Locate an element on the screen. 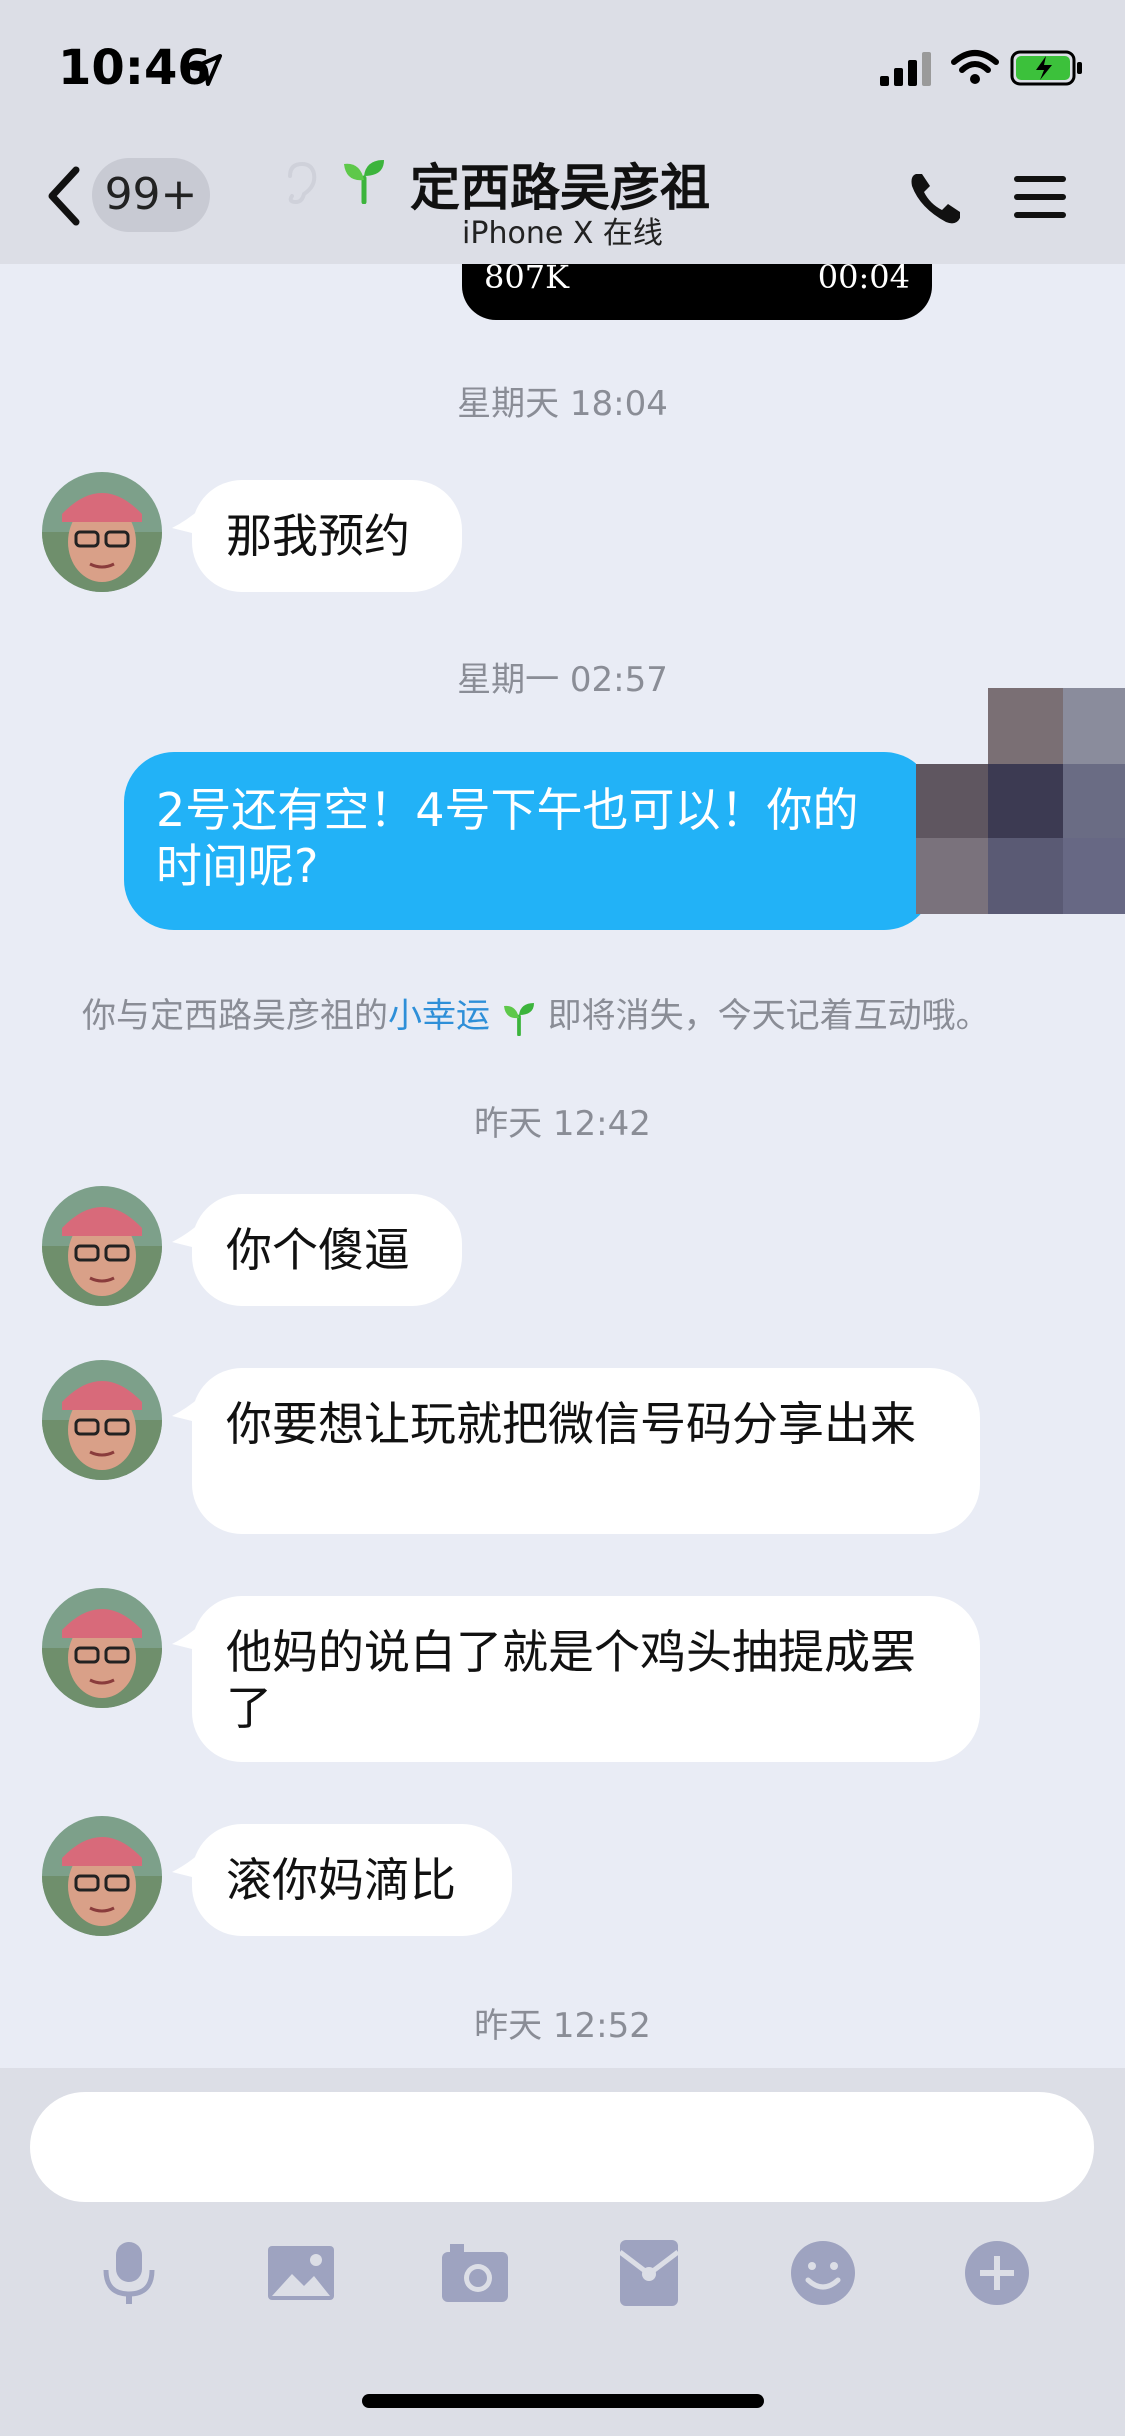  battery-charging-icon is located at coordinates (1046, 68).